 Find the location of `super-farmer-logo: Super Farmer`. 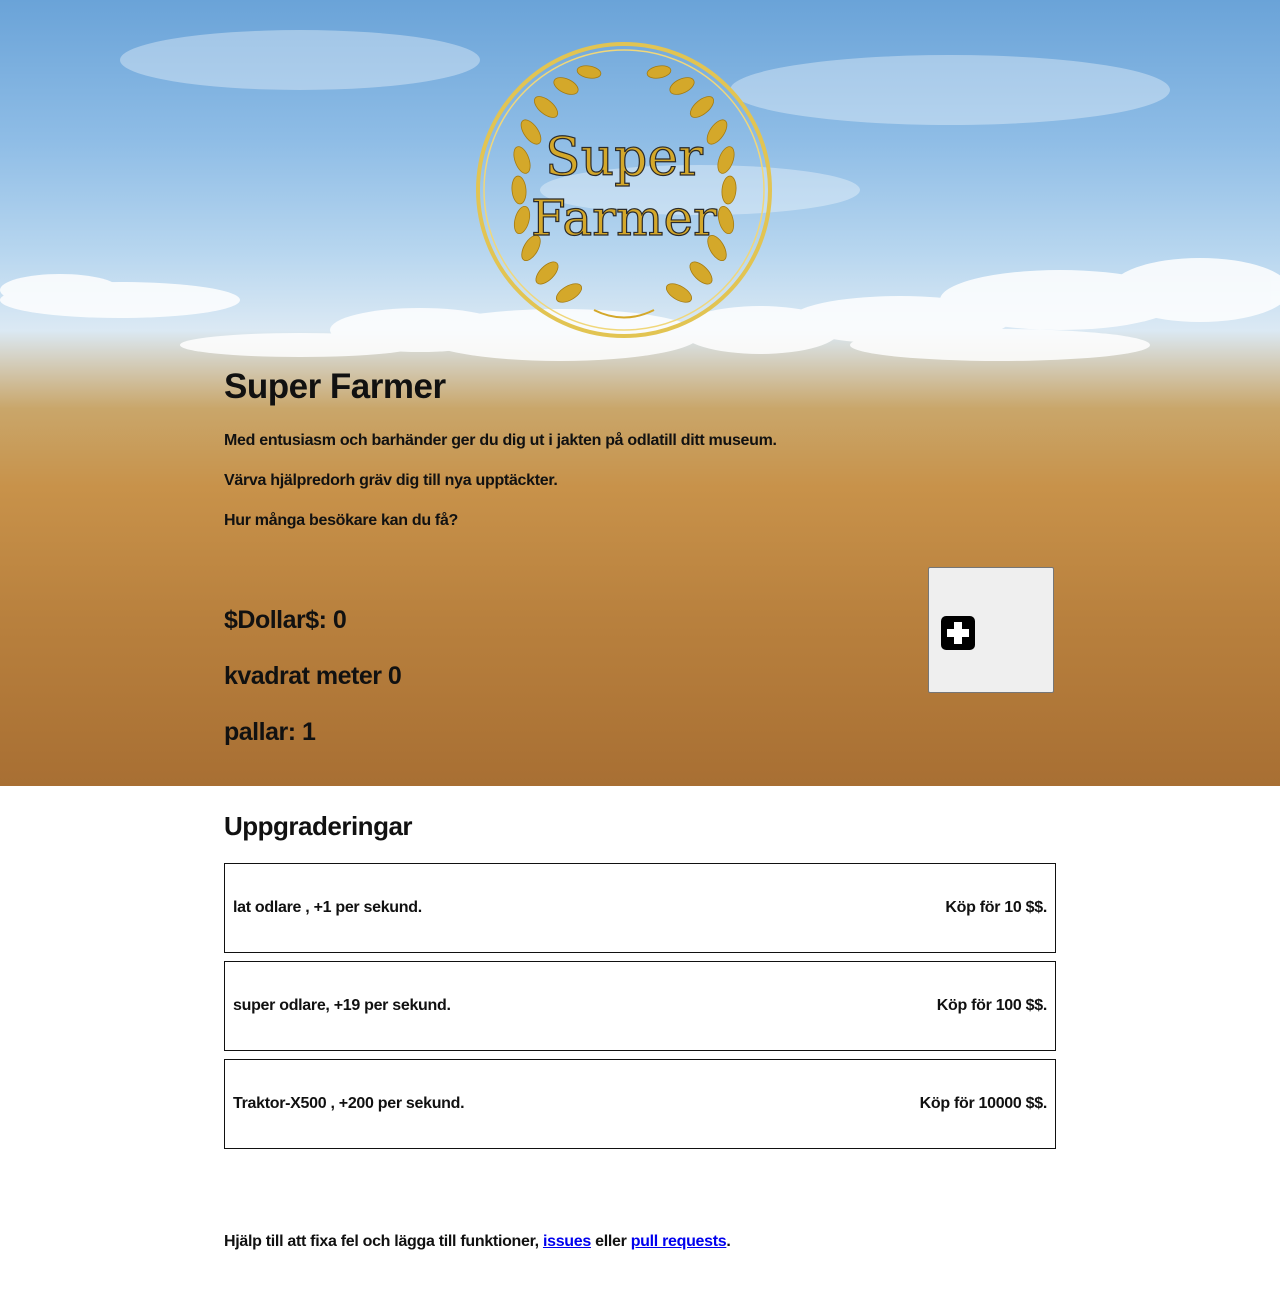

super-farmer-logo: Super Farmer is located at coordinates (624, 190).